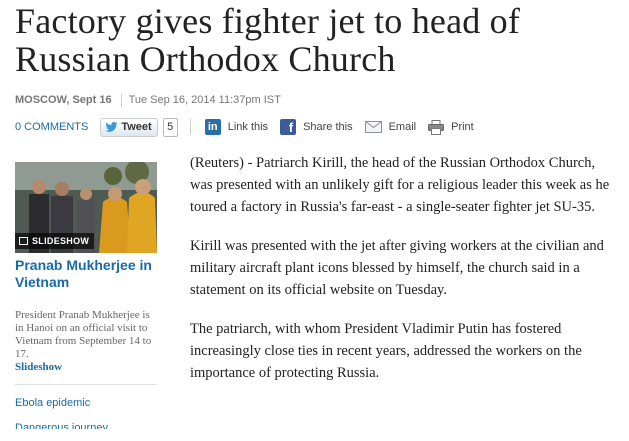 The width and height of the screenshot is (629, 441). What do you see at coordinates (23, 241) in the screenshot?
I see `slideshow-icon` at bounding box center [23, 241].